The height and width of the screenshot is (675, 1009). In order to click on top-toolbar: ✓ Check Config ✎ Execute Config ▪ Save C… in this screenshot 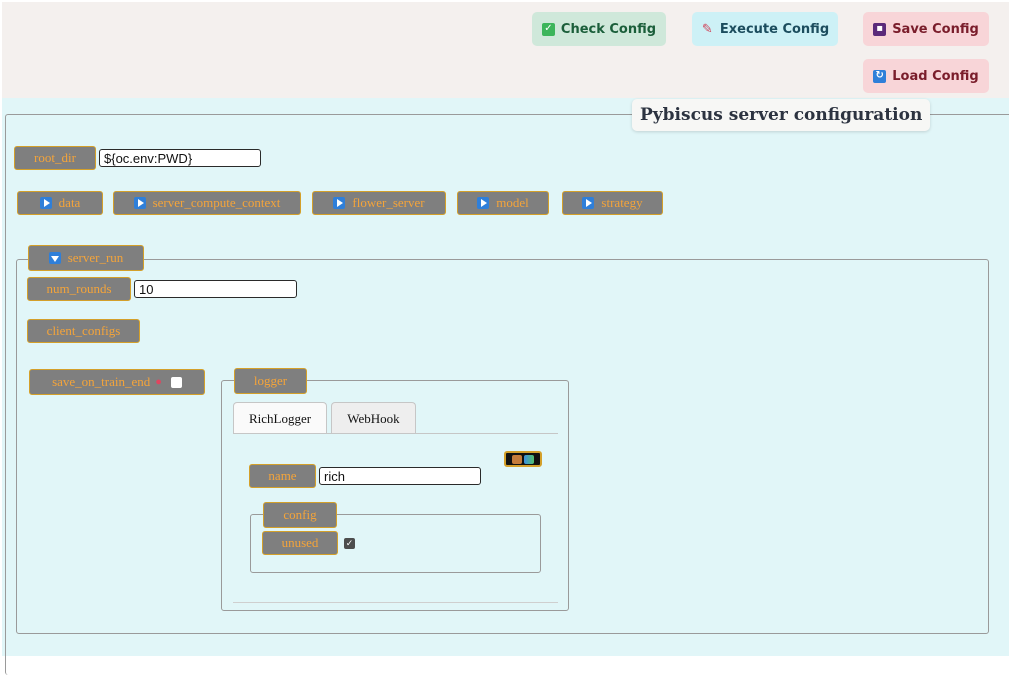, I will do `click(505, 50)`.